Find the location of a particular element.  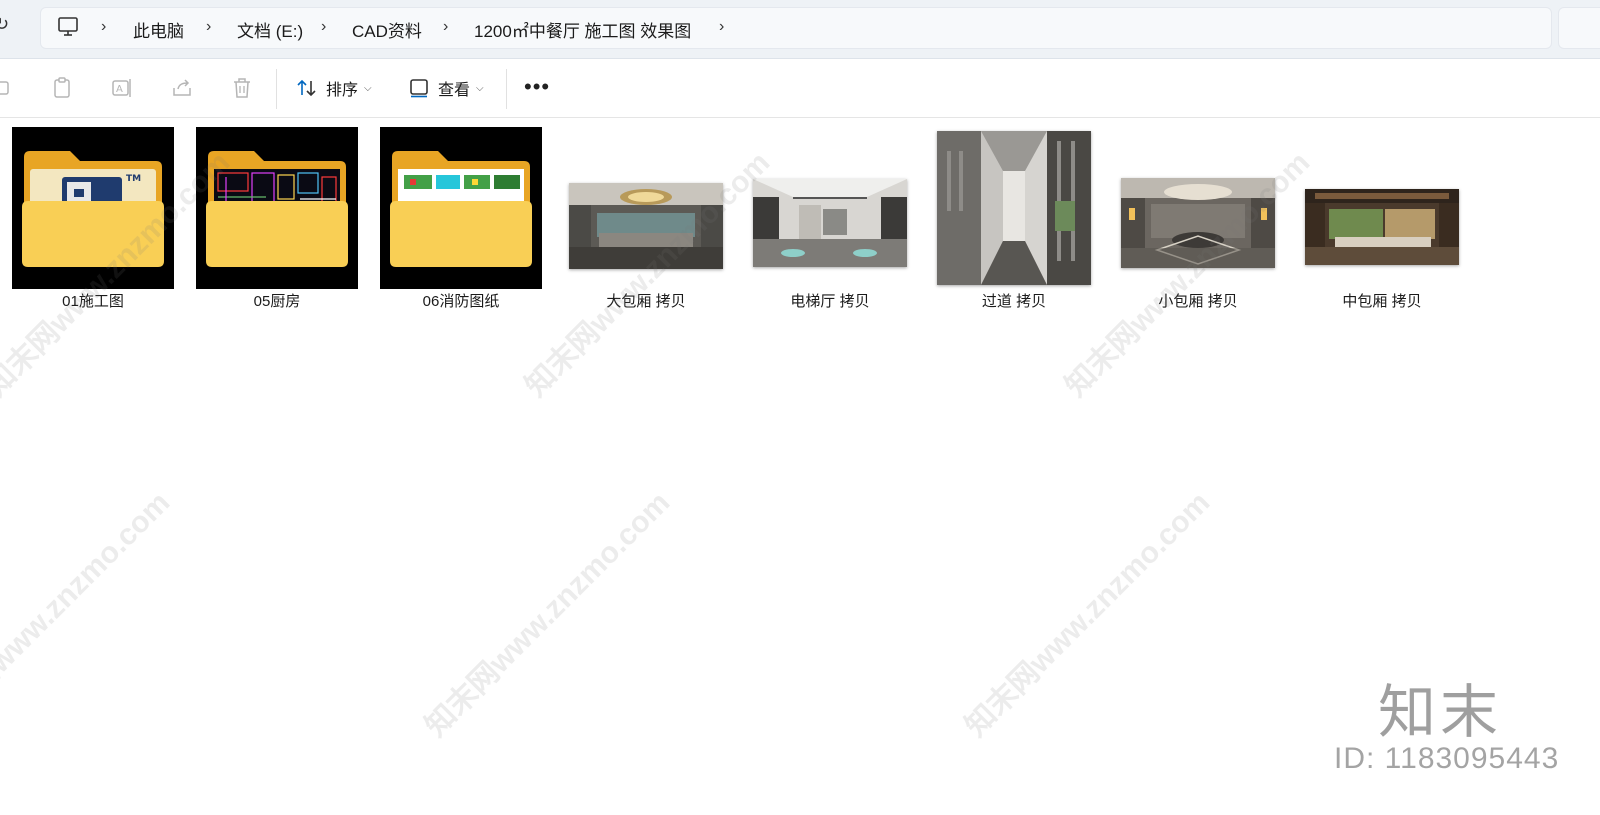

folder-item: TM 01施工图 is located at coordinates (93, 222).